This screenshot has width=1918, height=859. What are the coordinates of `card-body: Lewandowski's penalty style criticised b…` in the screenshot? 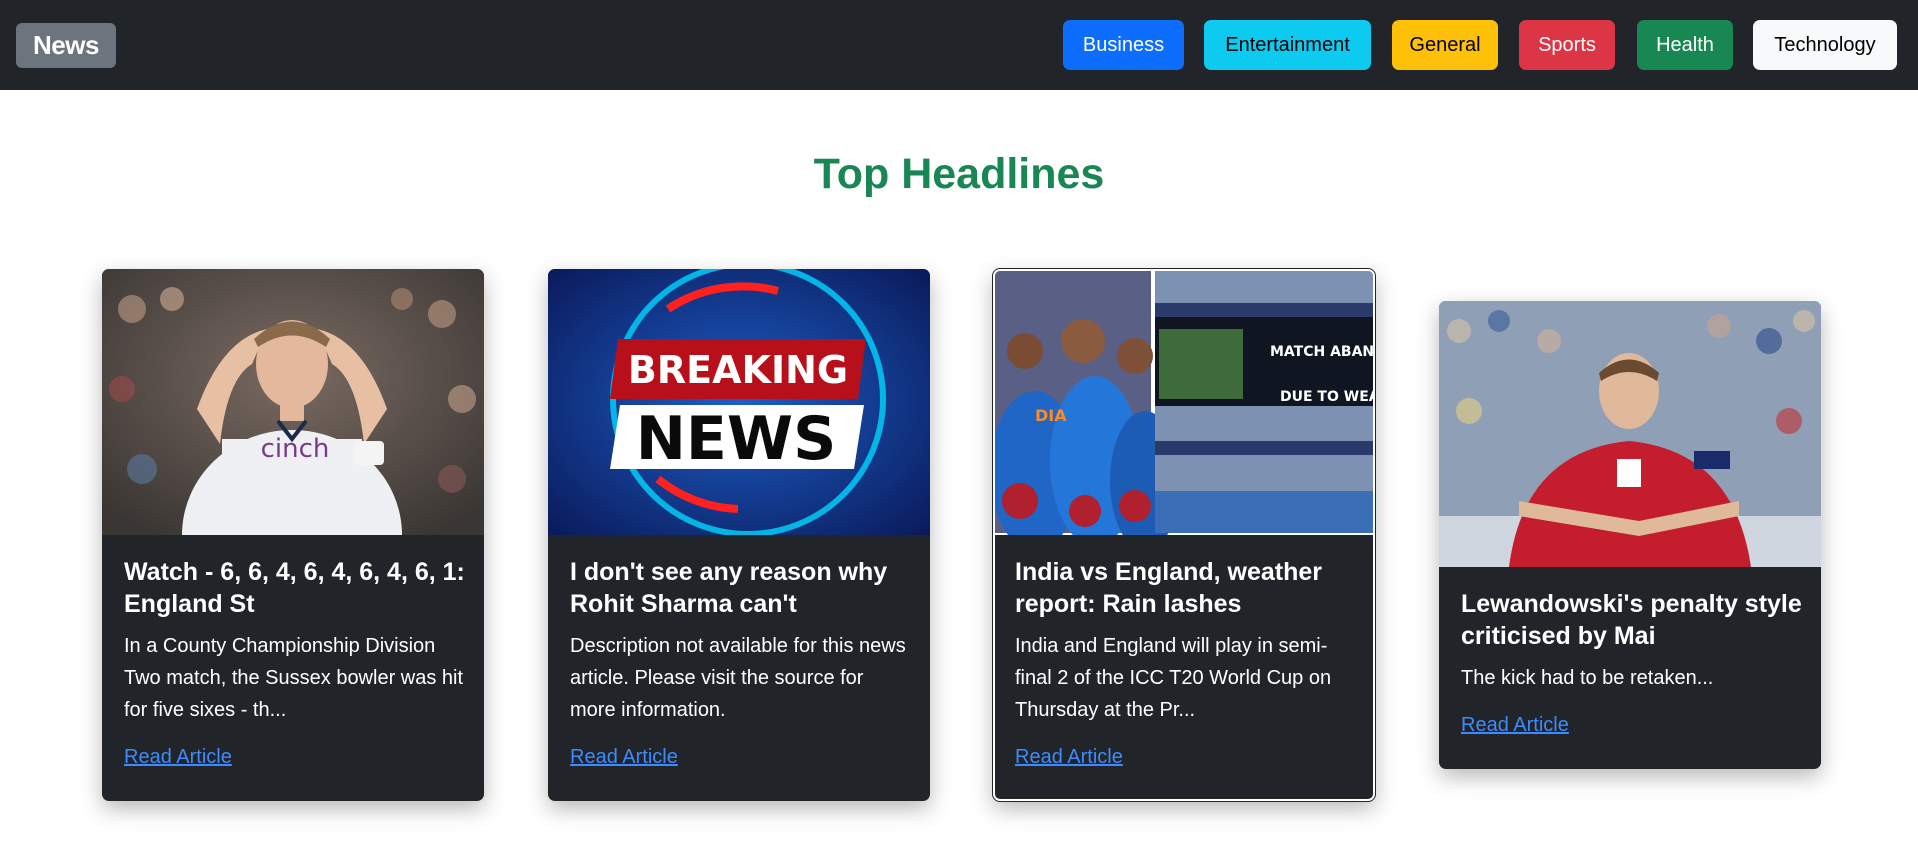 It's located at (1632, 662).